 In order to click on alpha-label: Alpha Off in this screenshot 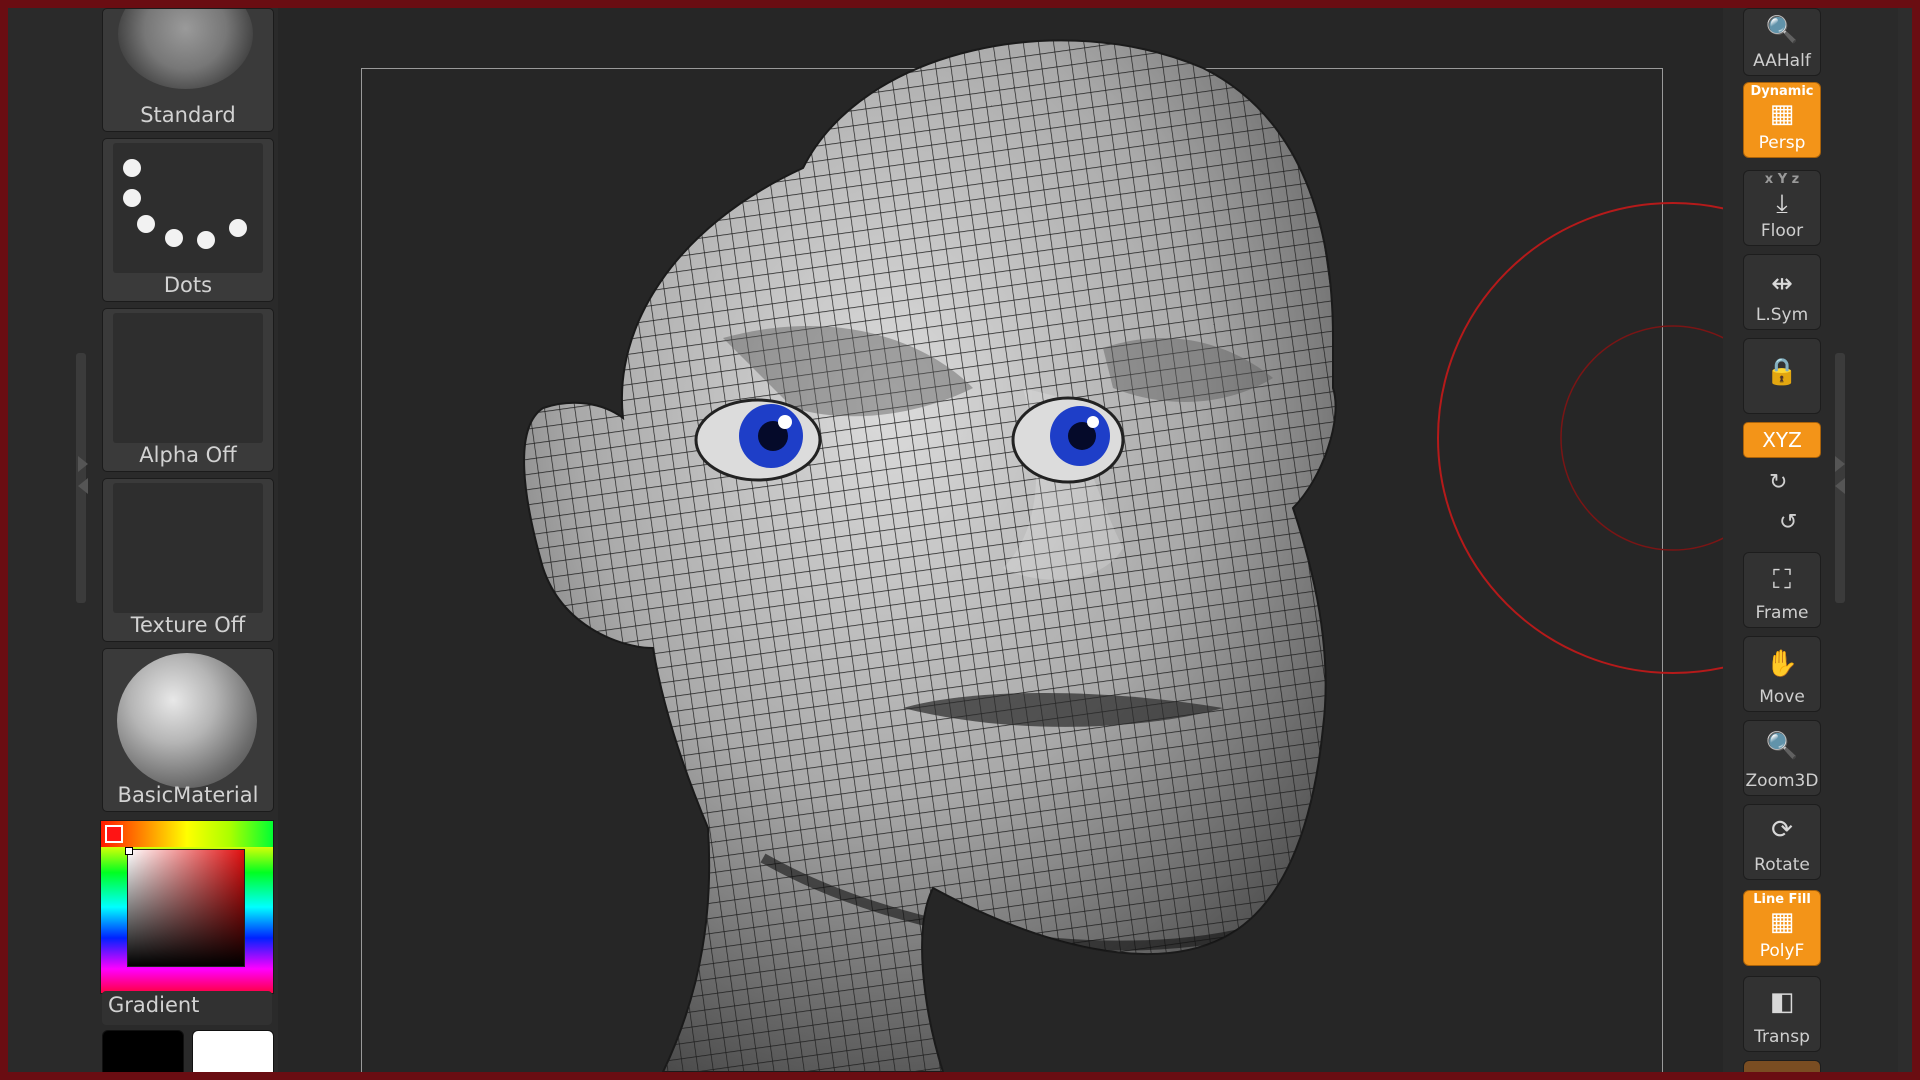, I will do `click(188, 455)`.